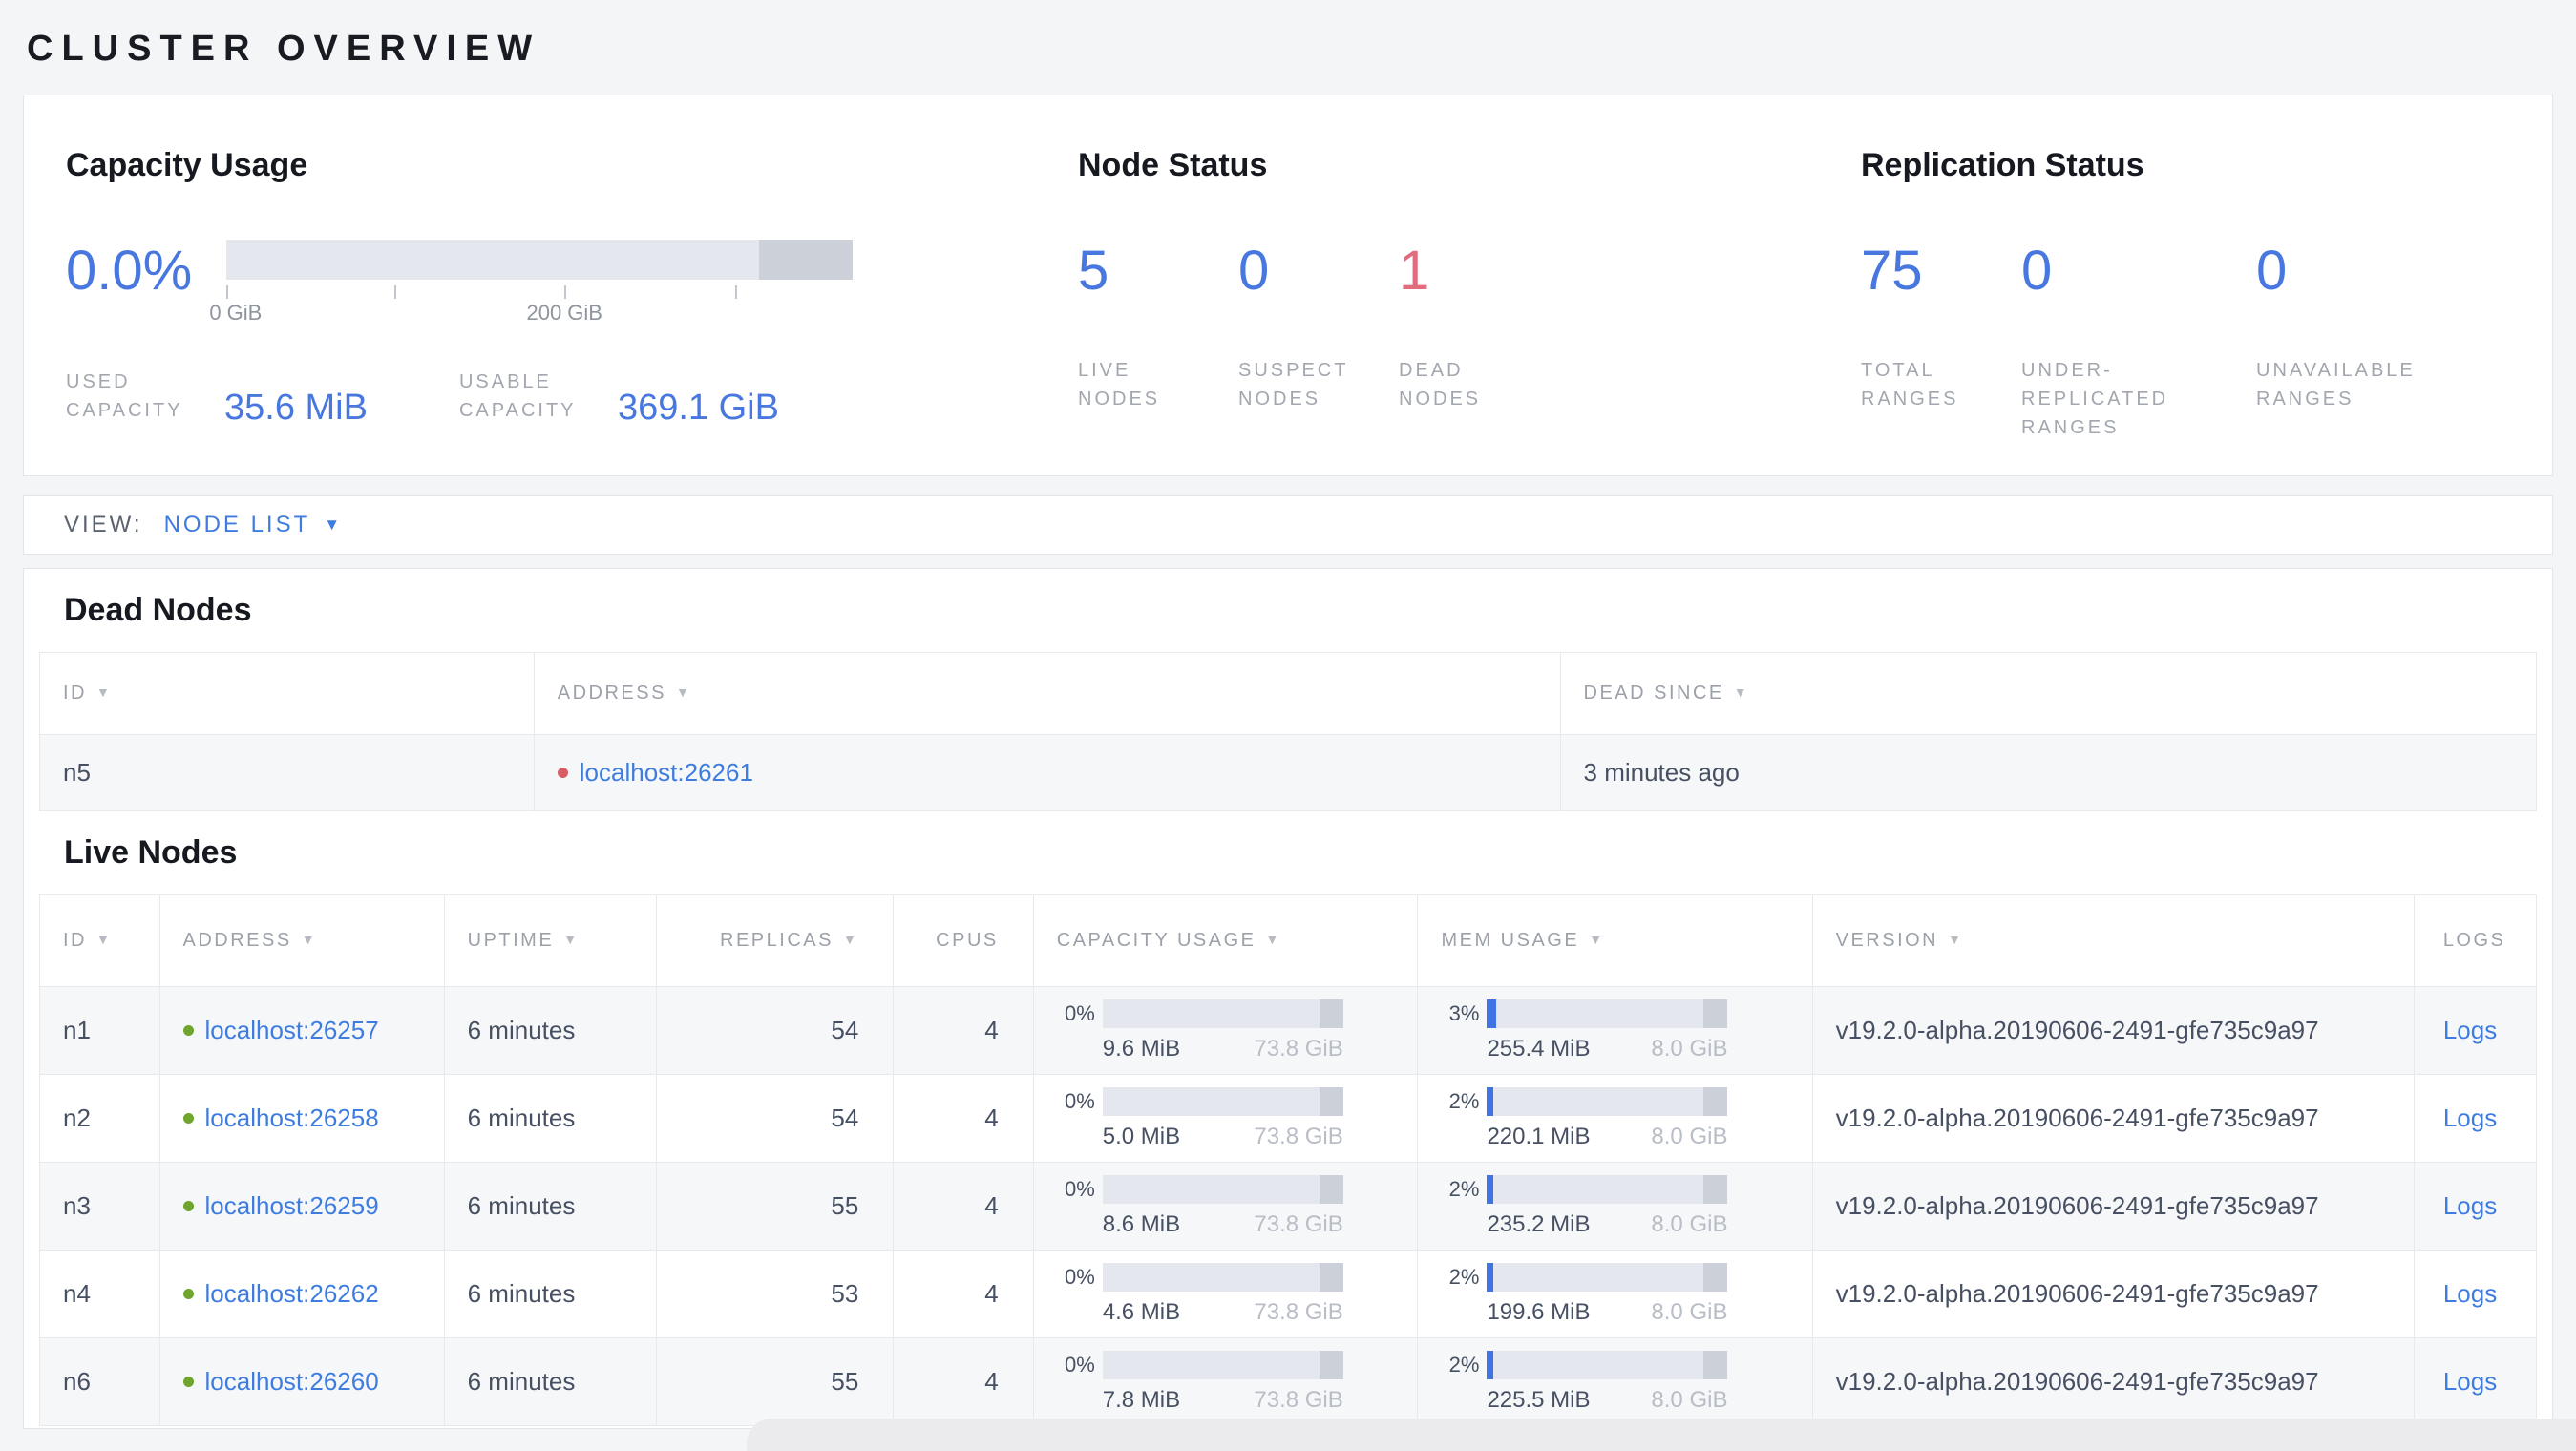  What do you see at coordinates (1887, 940) in the screenshot?
I see `column-label: VERSION` at bounding box center [1887, 940].